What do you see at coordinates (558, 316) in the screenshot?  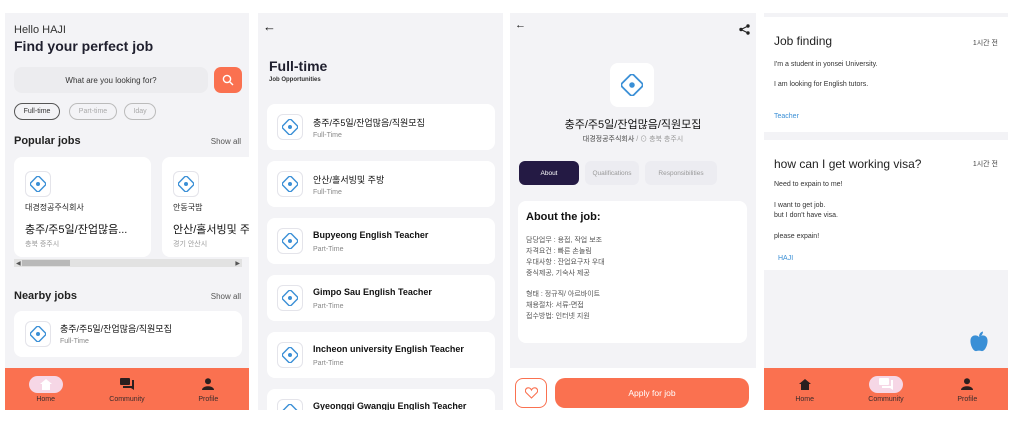 I see `about-line: 접수방법: 인터넷 지원` at bounding box center [558, 316].